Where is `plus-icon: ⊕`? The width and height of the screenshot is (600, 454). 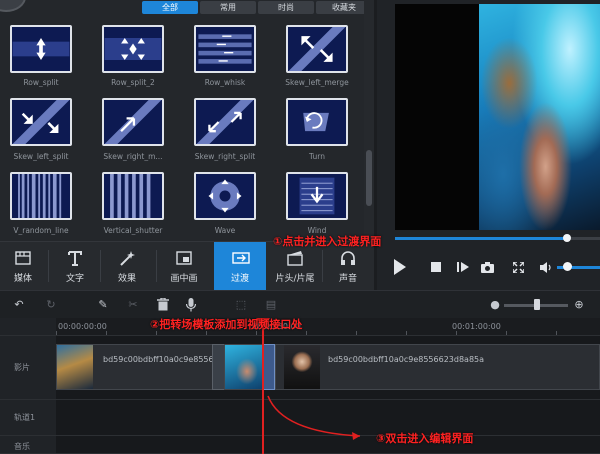 plus-icon: ⊕ is located at coordinates (579, 304).